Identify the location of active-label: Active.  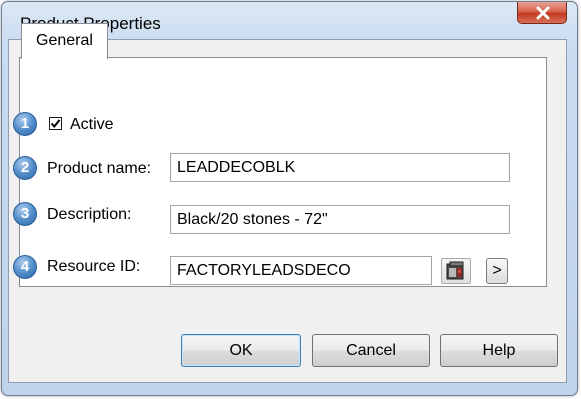
(92, 124).